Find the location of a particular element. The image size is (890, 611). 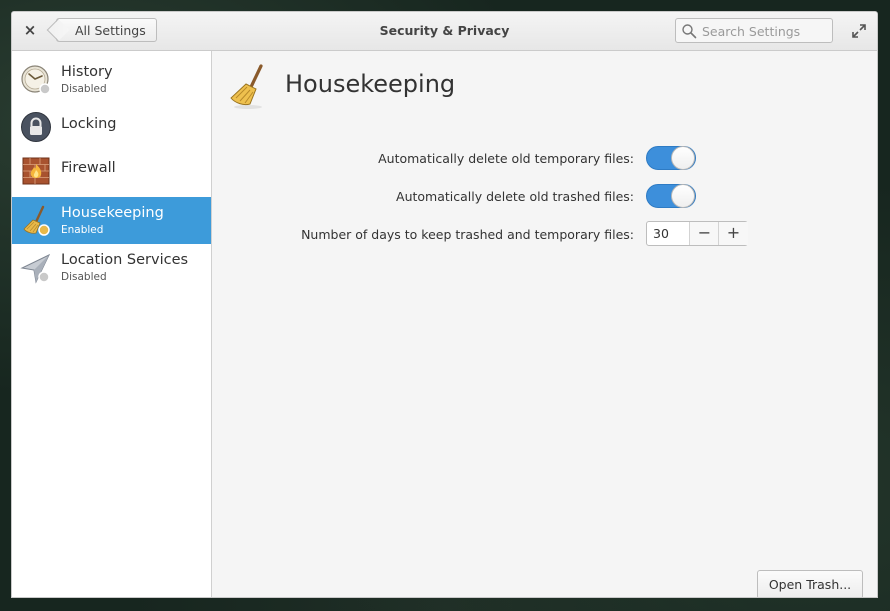

days-value: 30 is located at coordinates (661, 233).